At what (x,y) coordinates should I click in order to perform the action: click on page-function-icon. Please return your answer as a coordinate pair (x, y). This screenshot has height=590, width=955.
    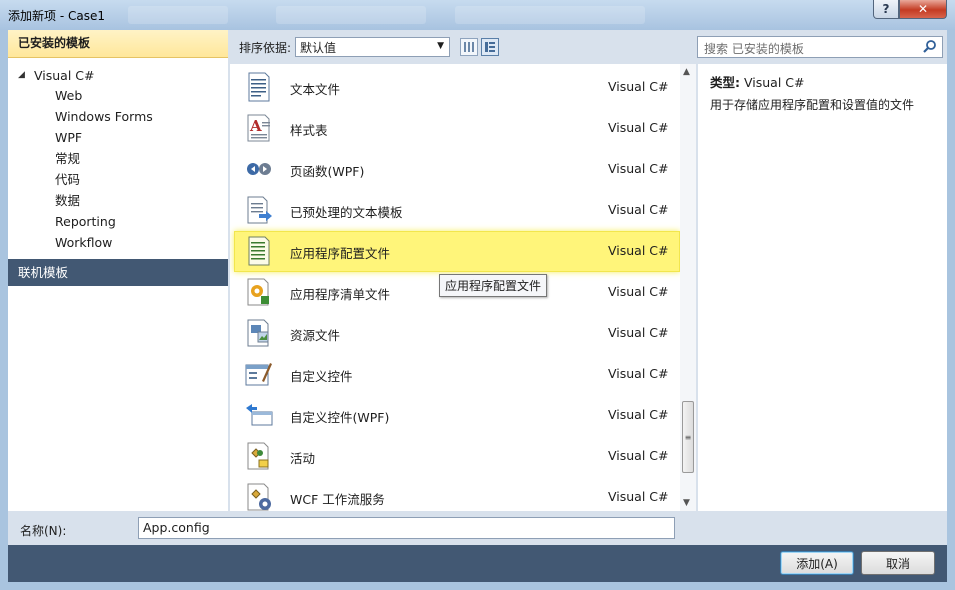
    Looking at the image, I should click on (259, 169).